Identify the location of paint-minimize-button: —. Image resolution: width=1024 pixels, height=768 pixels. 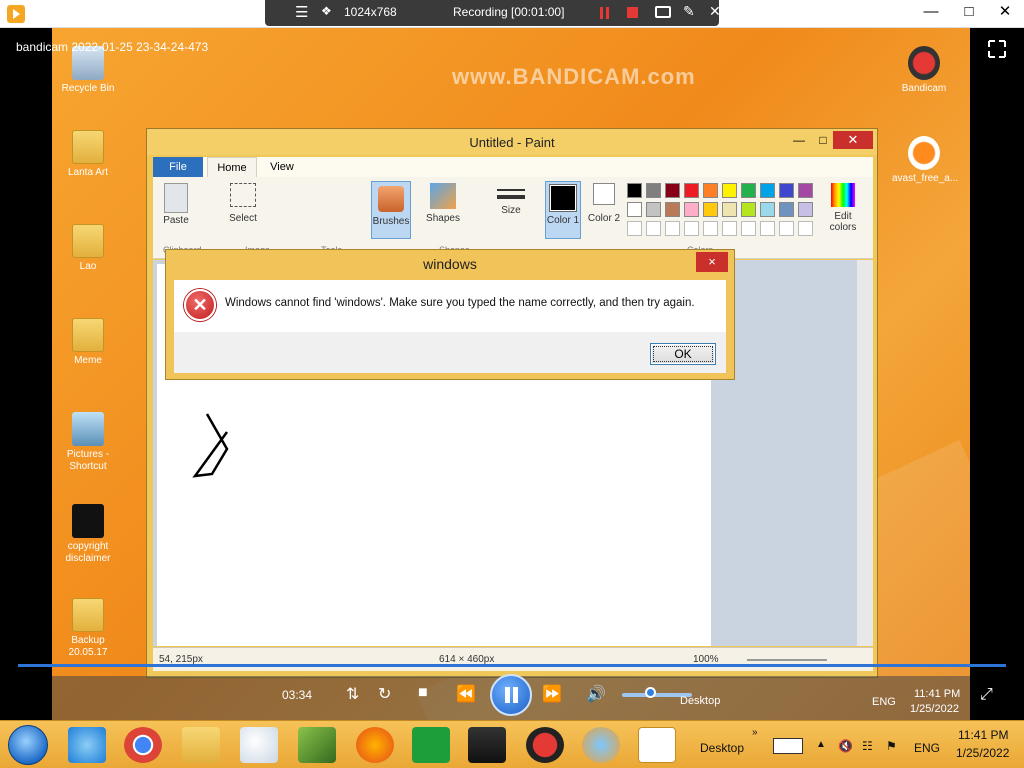
(799, 140).